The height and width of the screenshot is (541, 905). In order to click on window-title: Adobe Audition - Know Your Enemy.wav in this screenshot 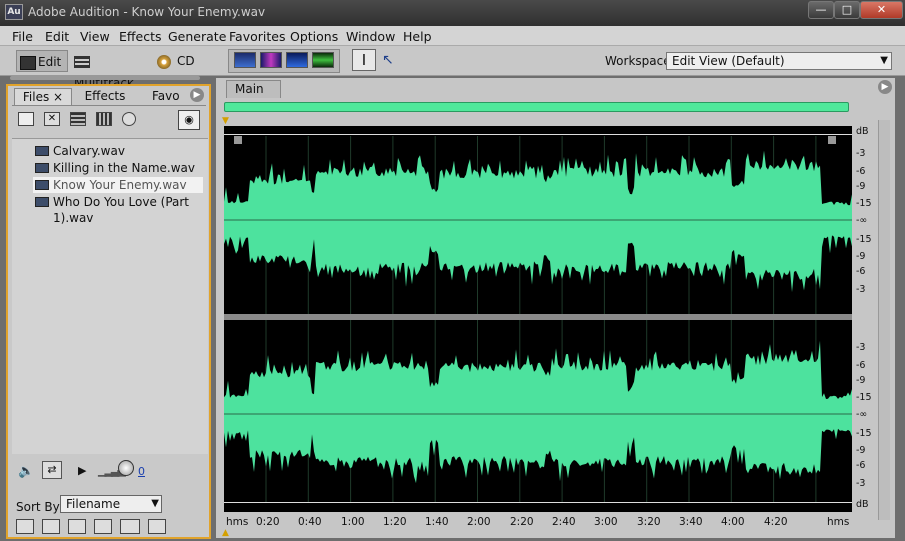, I will do `click(147, 12)`.